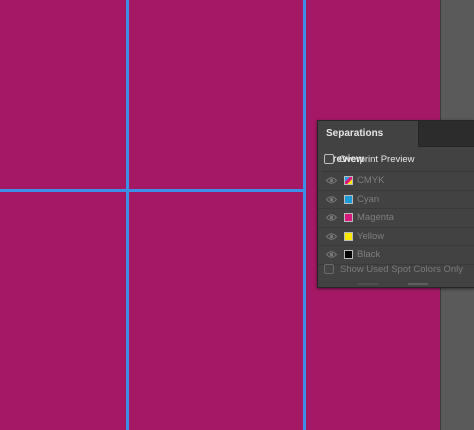 This screenshot has width=474, height=430. I want to click on separation-row-yellow: Yellow, so click(396, 237).